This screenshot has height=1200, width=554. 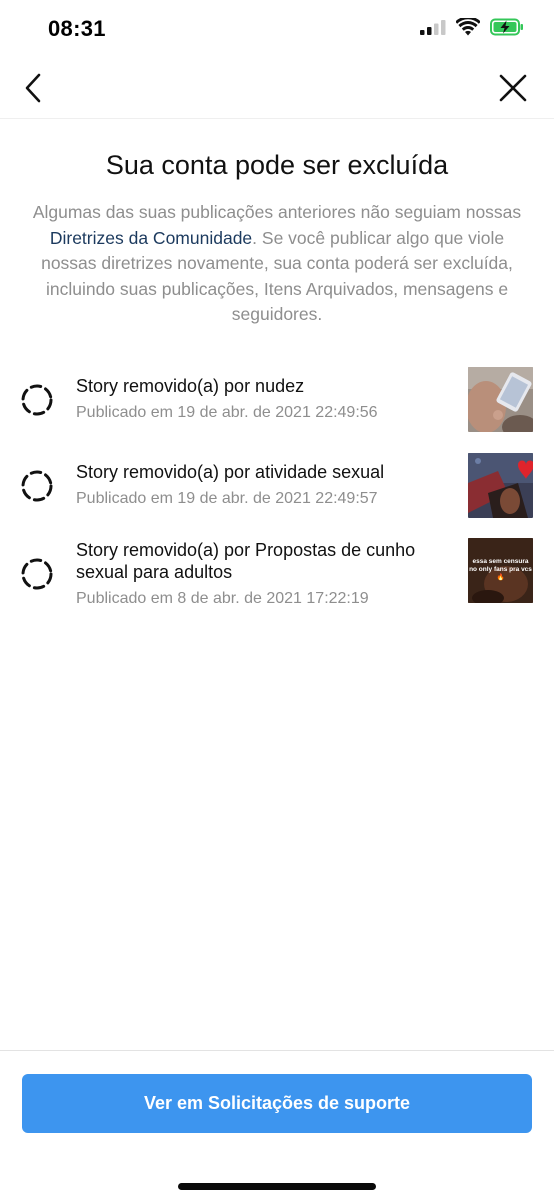 What do you see at coordinates (277, 1186) in the screenshot?
I see `home-indicator` at bounding box center [277, 1186].